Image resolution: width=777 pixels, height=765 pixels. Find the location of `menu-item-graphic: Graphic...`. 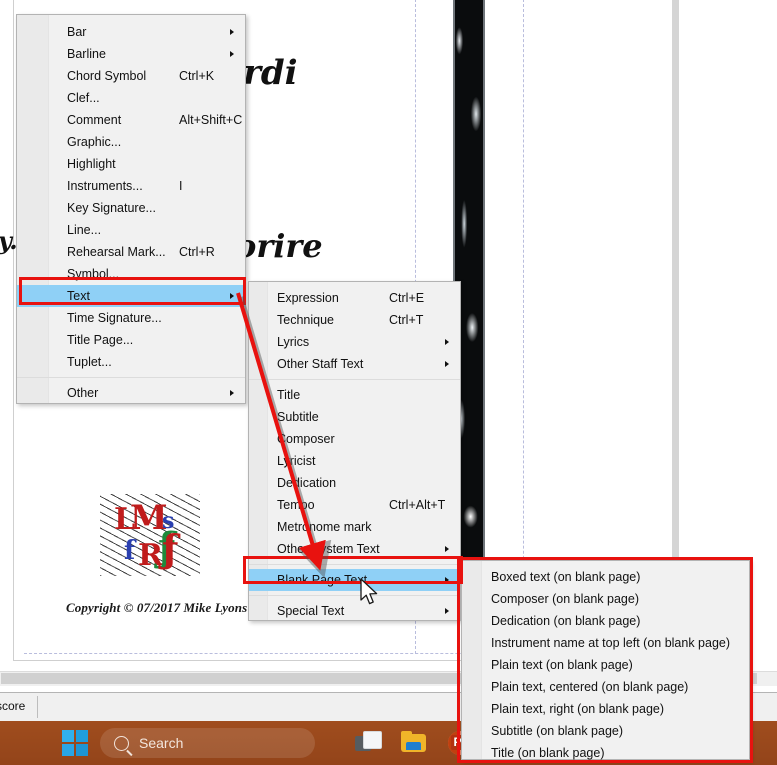

menu-item-graphic: Graphic... is located at coordinates (131, 142).